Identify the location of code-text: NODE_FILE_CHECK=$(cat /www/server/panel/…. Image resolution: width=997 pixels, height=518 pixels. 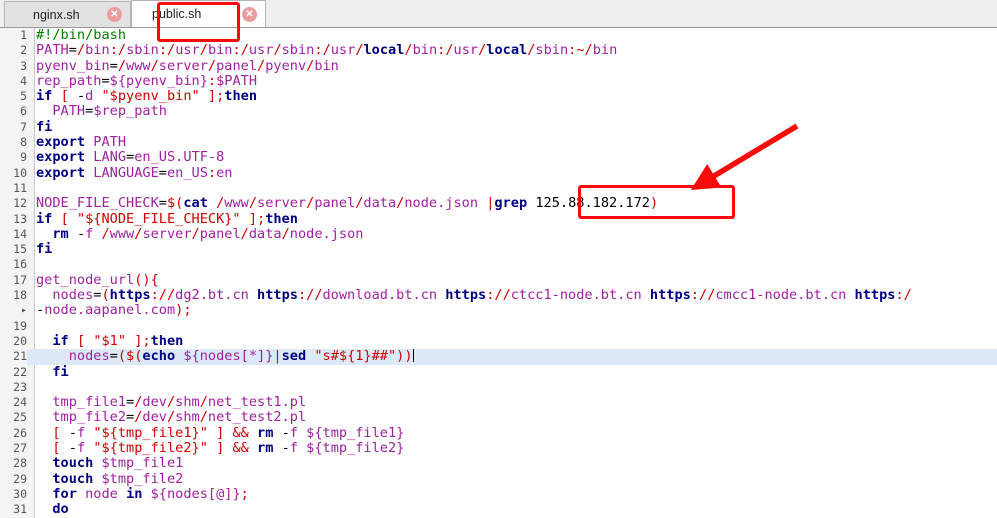
(347, 203).